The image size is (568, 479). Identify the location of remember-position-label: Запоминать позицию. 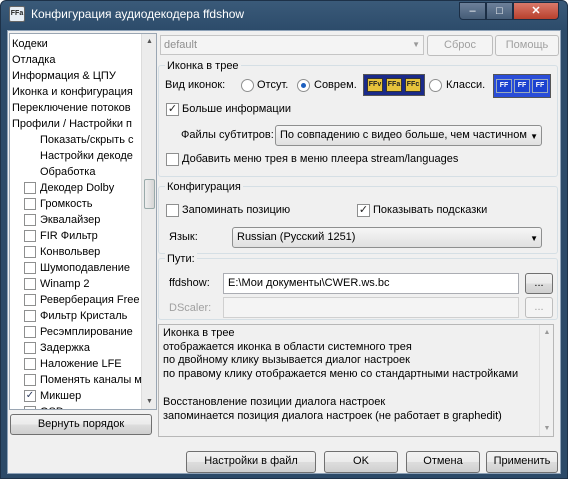
(236, 210).